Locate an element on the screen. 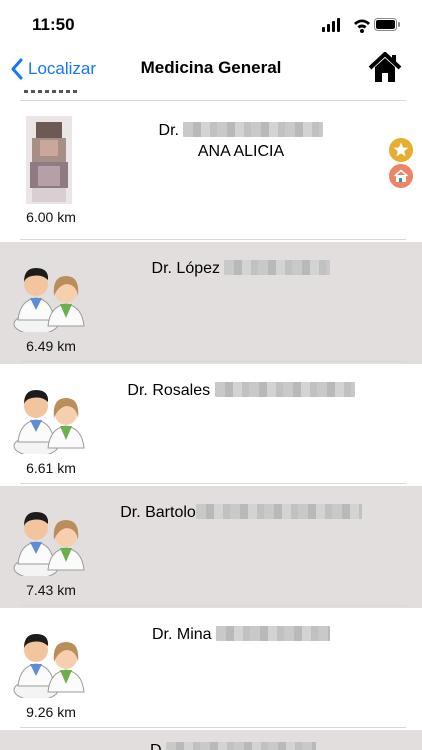 The width and height of the screenshot is (422, 750). navigation-bar: Localizar Medicina General is located at coordinates (211, 69).